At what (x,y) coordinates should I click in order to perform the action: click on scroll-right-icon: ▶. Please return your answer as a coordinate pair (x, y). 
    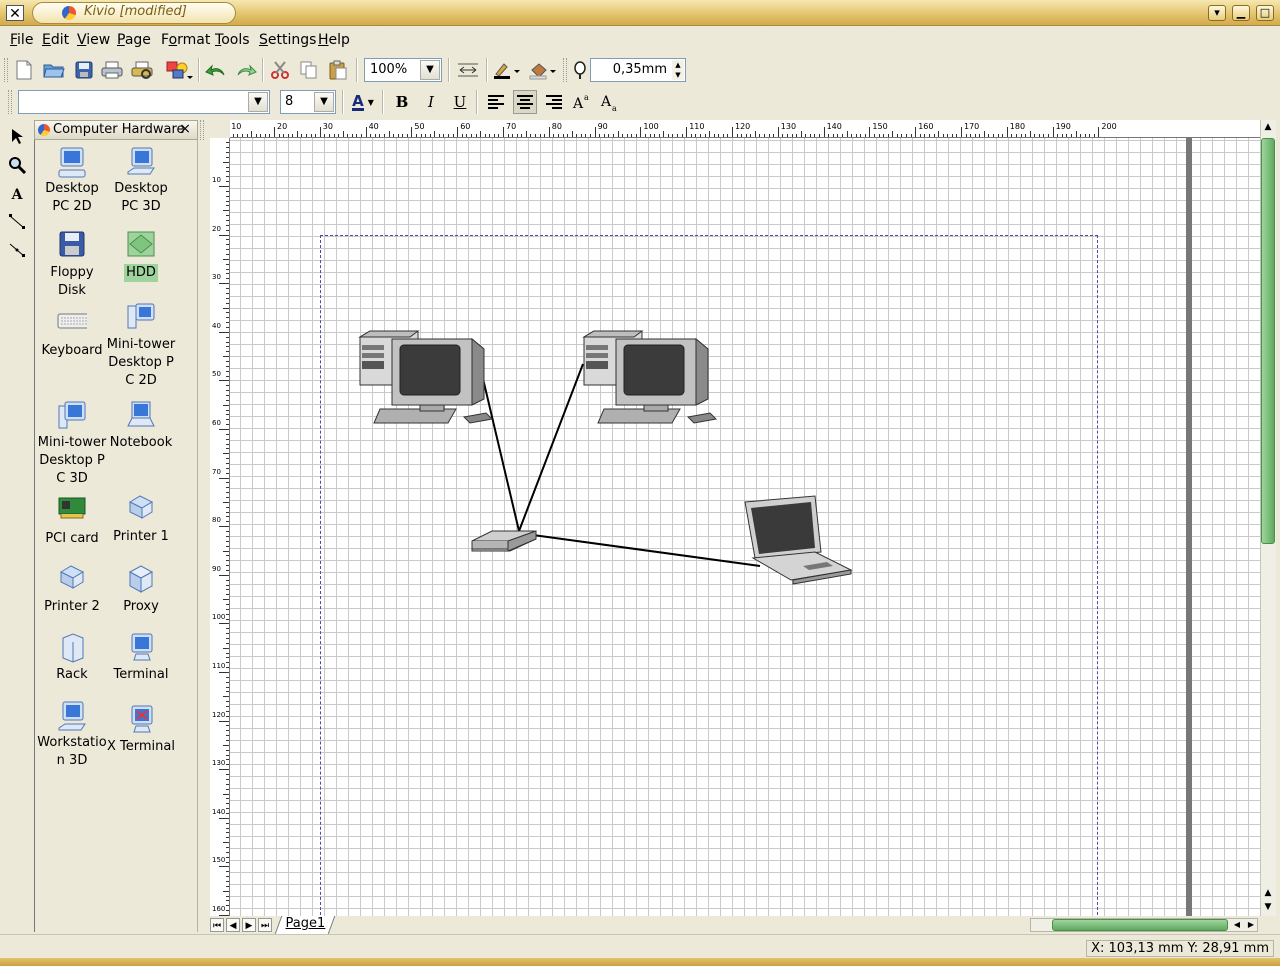
    Looking at the image, I should click on (1251, 925).